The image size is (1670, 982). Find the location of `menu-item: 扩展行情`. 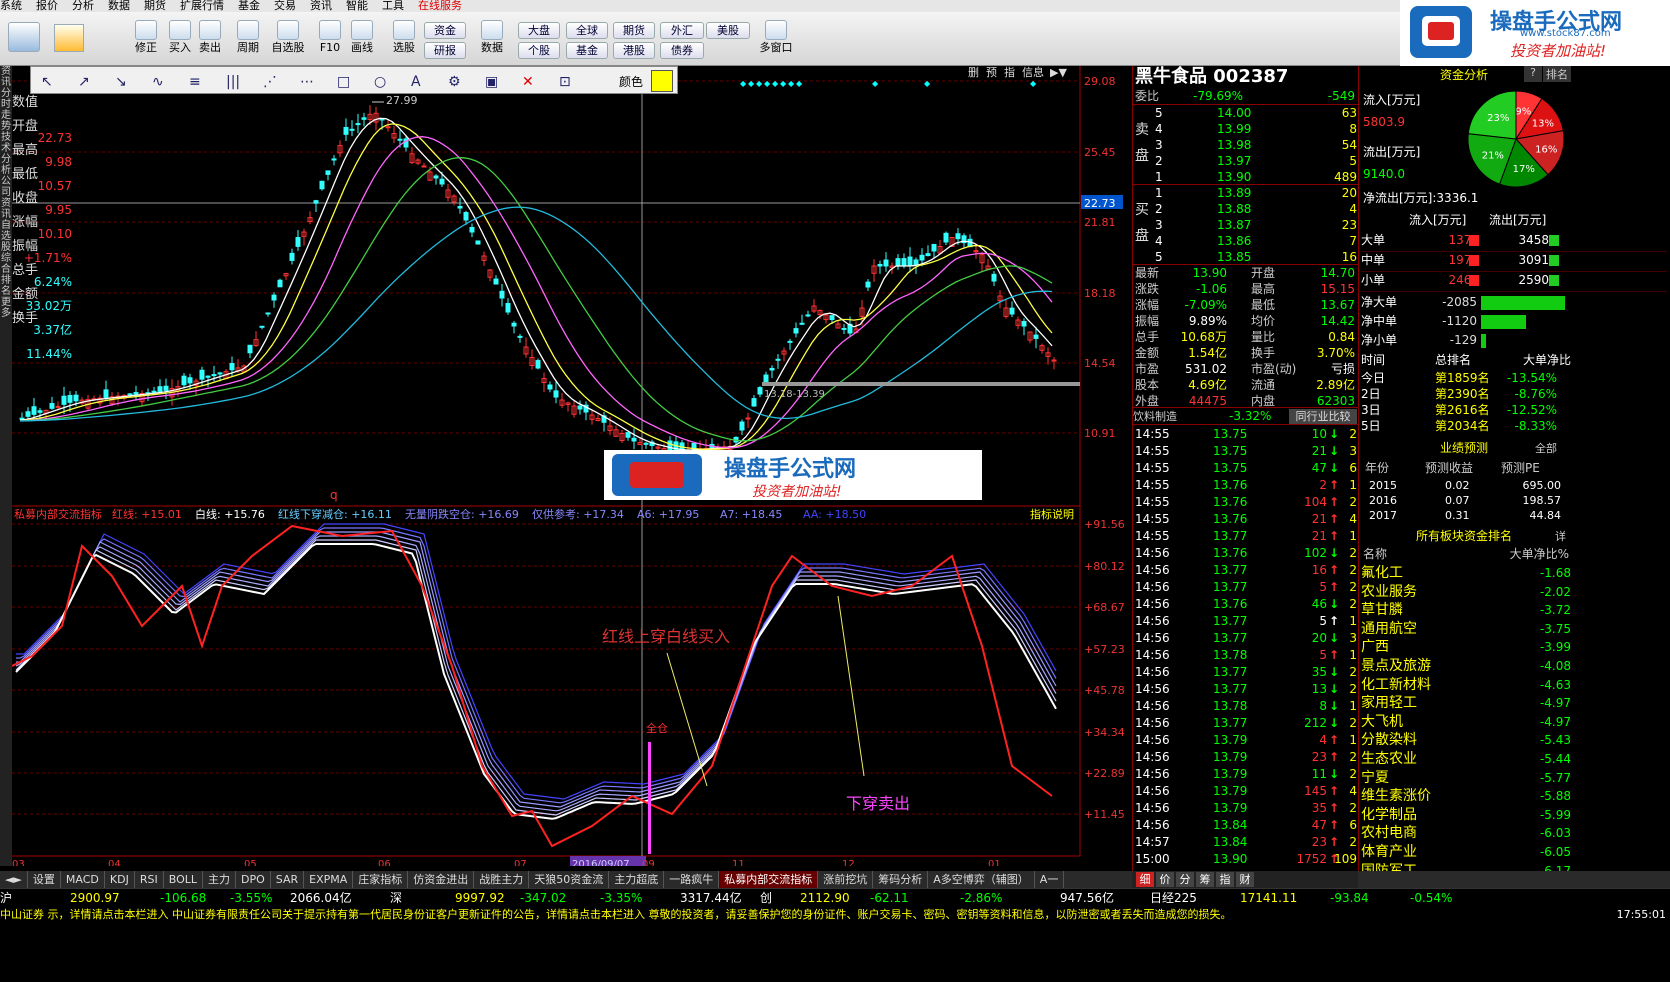

menu-item: 扩展行情 is located at coordinates (202, 6).